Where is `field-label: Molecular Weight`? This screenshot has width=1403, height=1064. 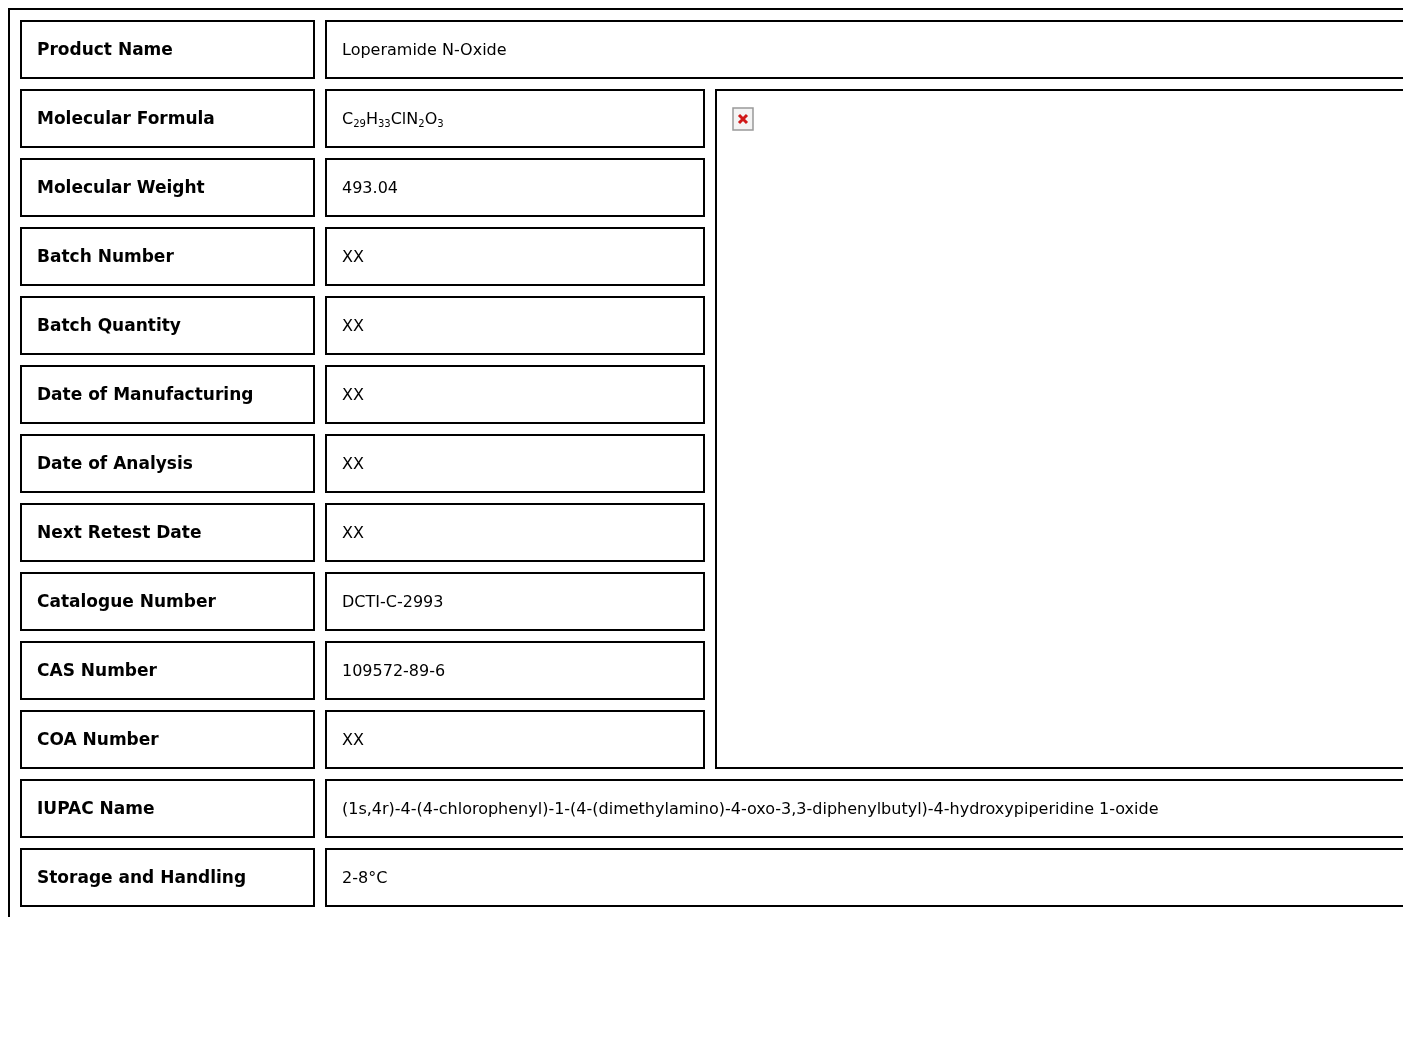
field-label: Molecular Weight is located at coordinates (167, 187).